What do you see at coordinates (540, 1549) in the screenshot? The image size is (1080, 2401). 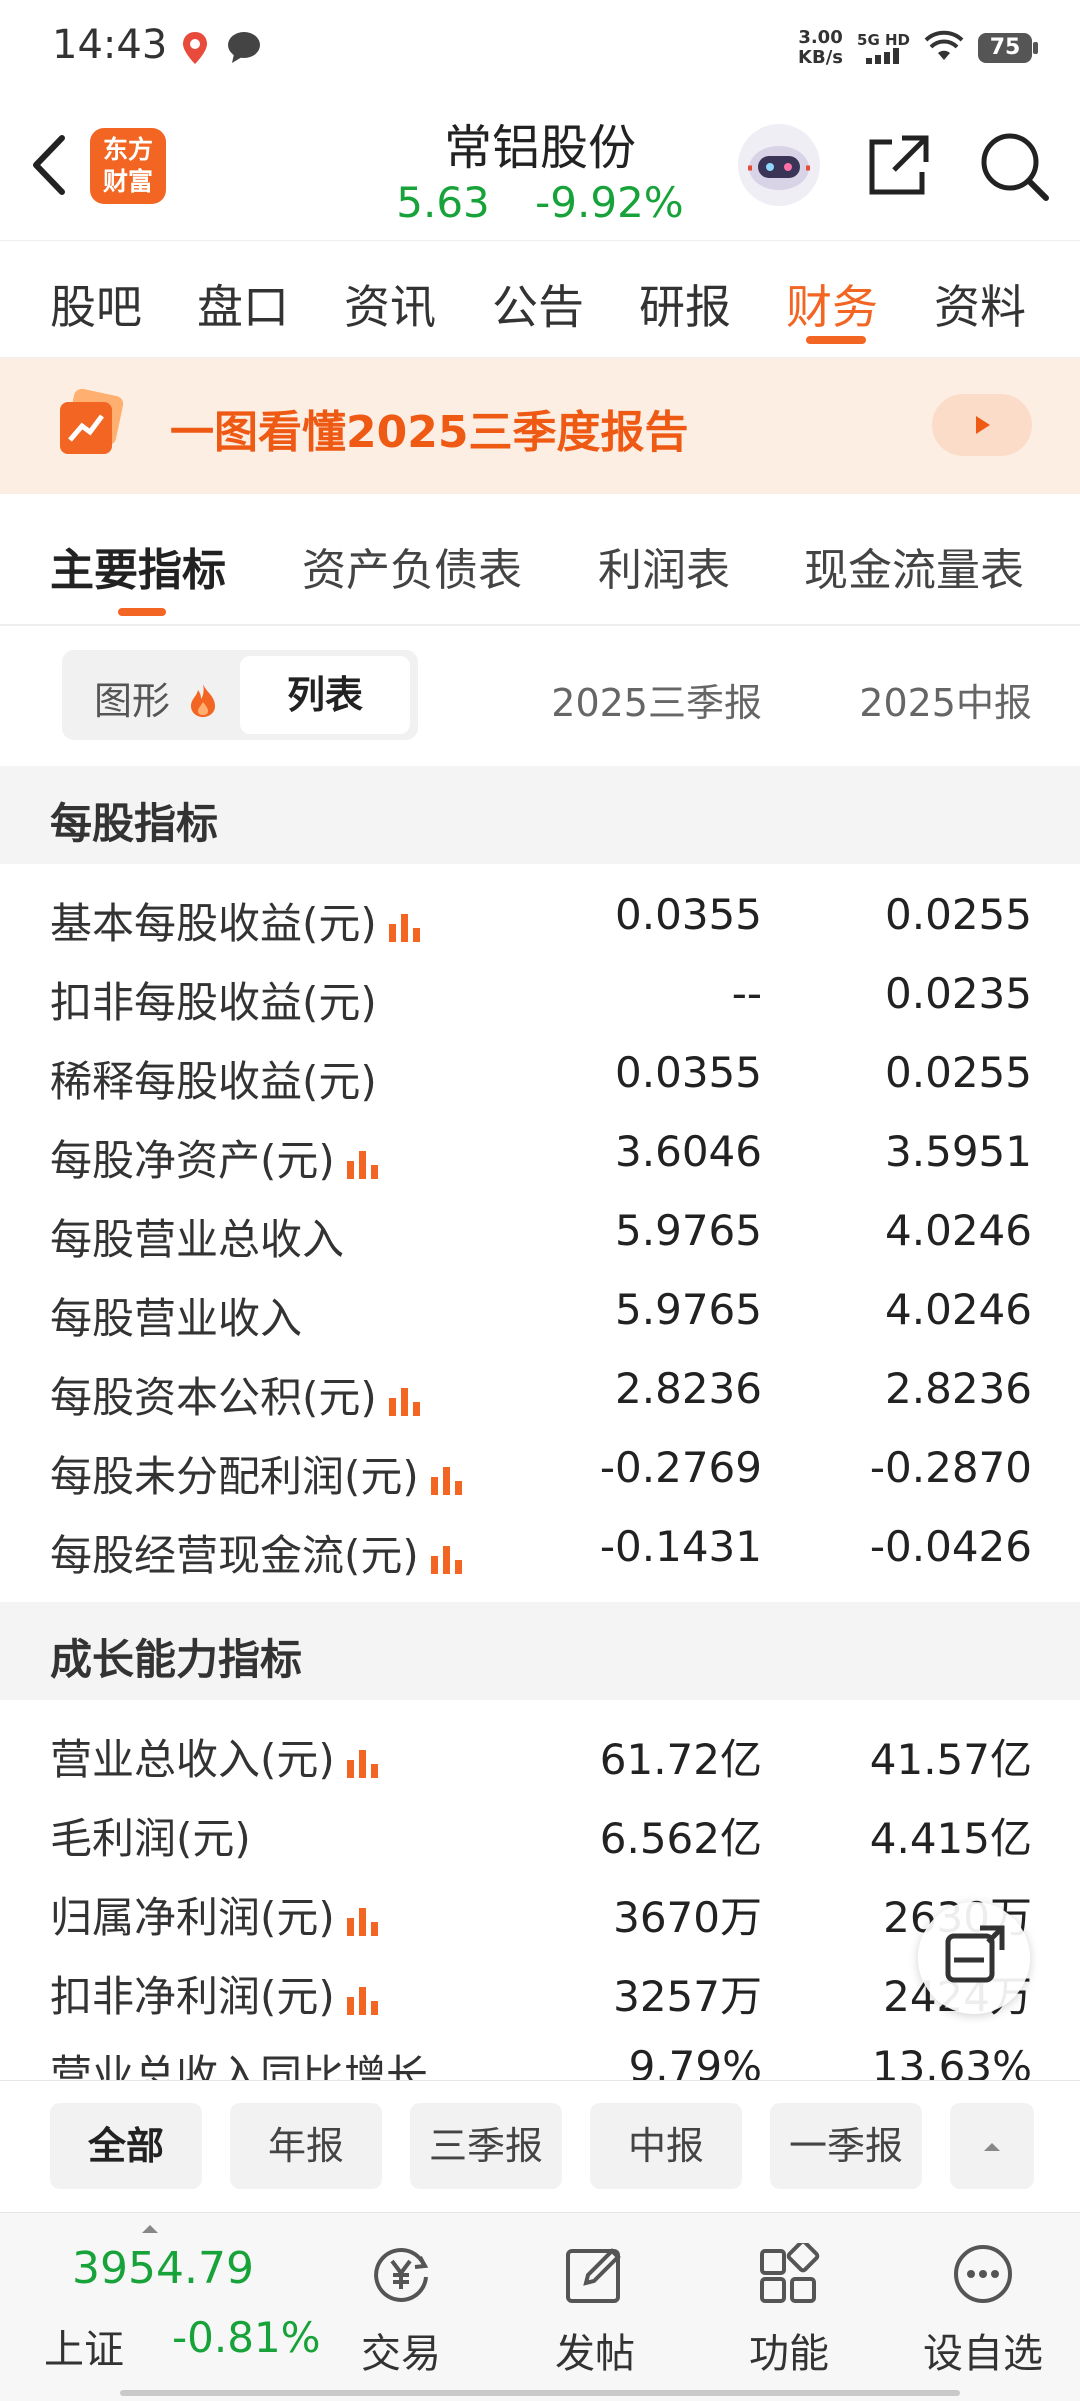 I see `table-row: 每股经营现金流(元) -0.1431 -0.0426` at bounding box center [540, 1549].